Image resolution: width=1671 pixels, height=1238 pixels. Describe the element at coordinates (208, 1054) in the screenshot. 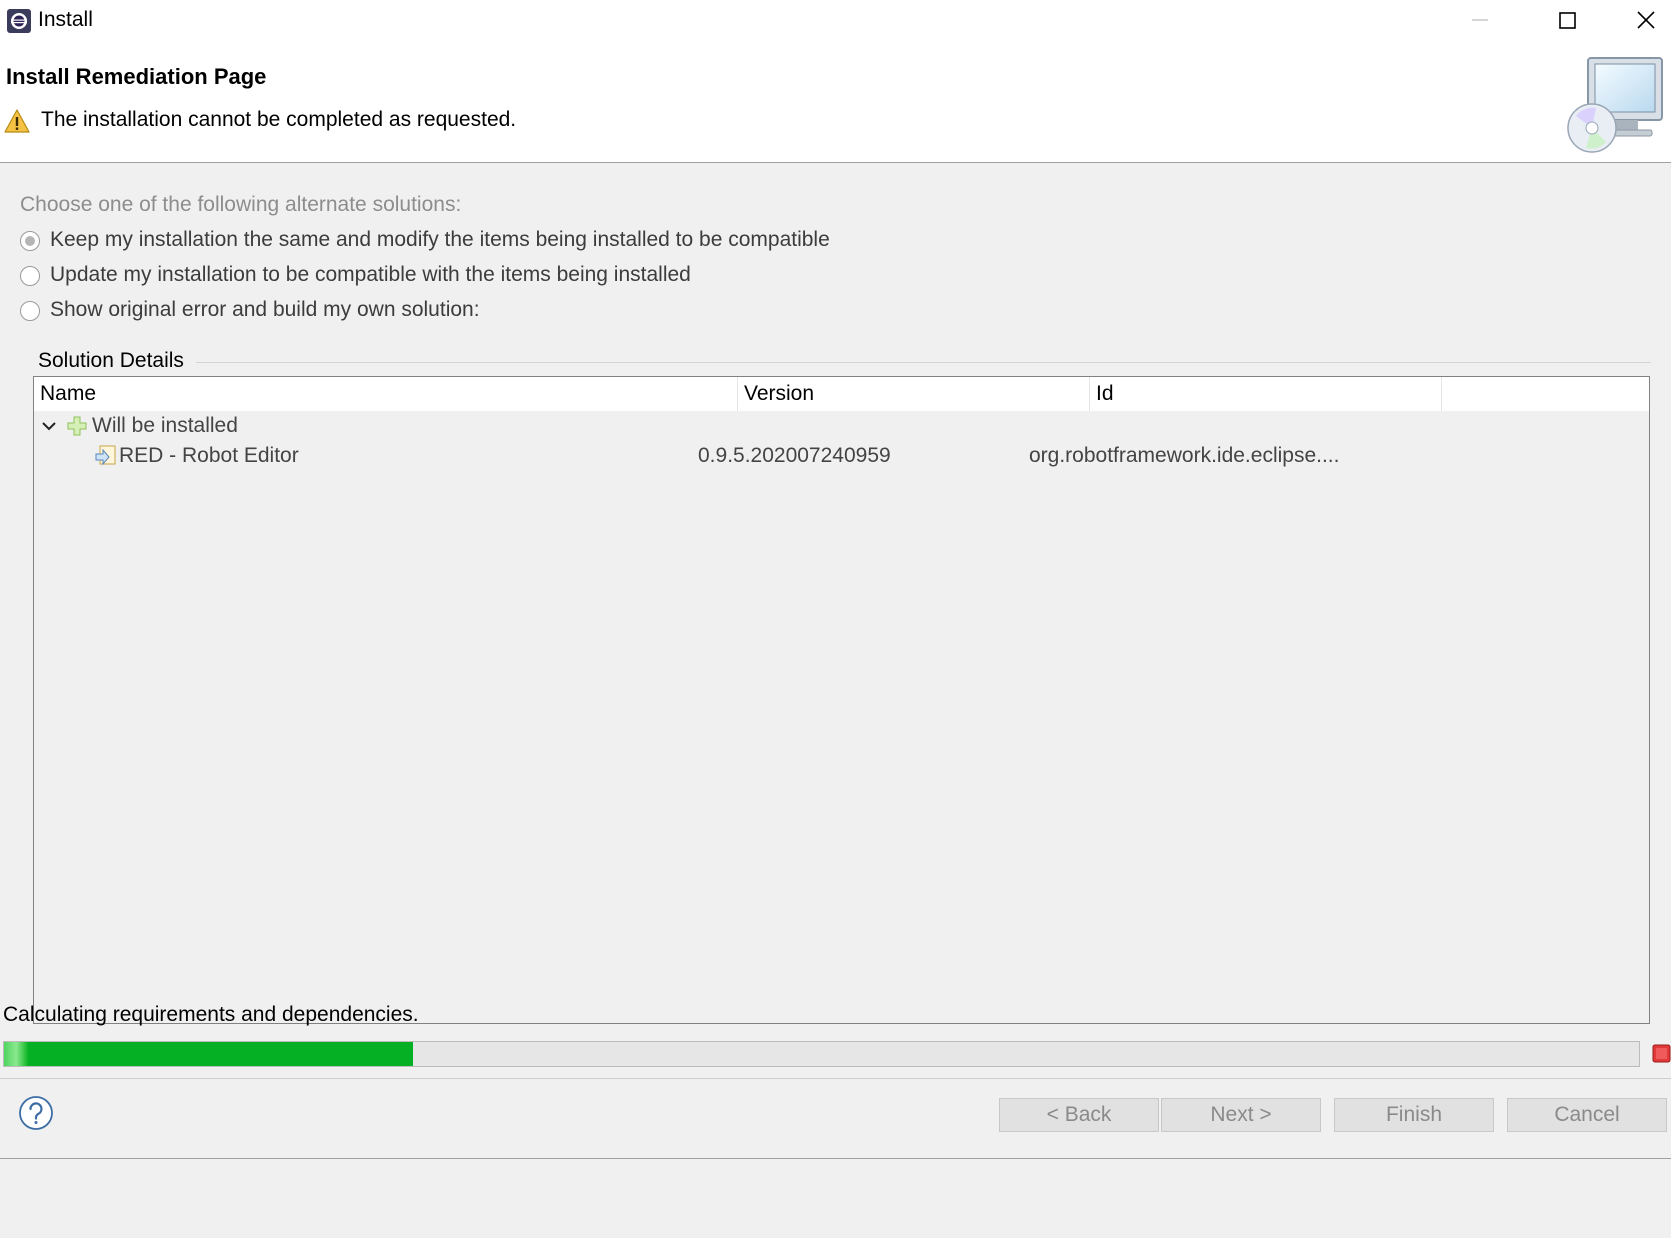

I see `progress-fill` at that location.